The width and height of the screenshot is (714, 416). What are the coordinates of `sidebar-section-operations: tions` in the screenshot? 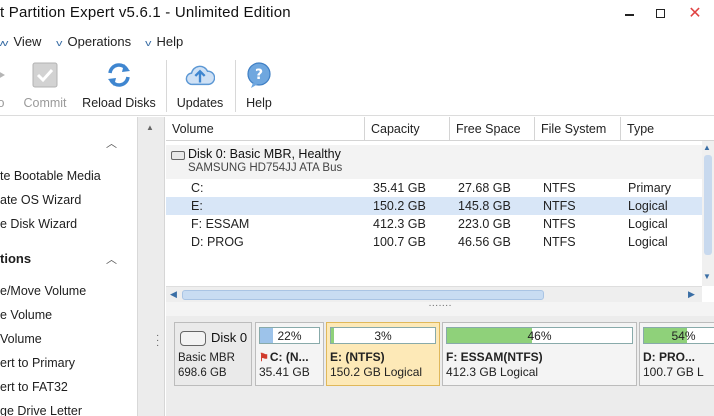 It's located at (16, 258).